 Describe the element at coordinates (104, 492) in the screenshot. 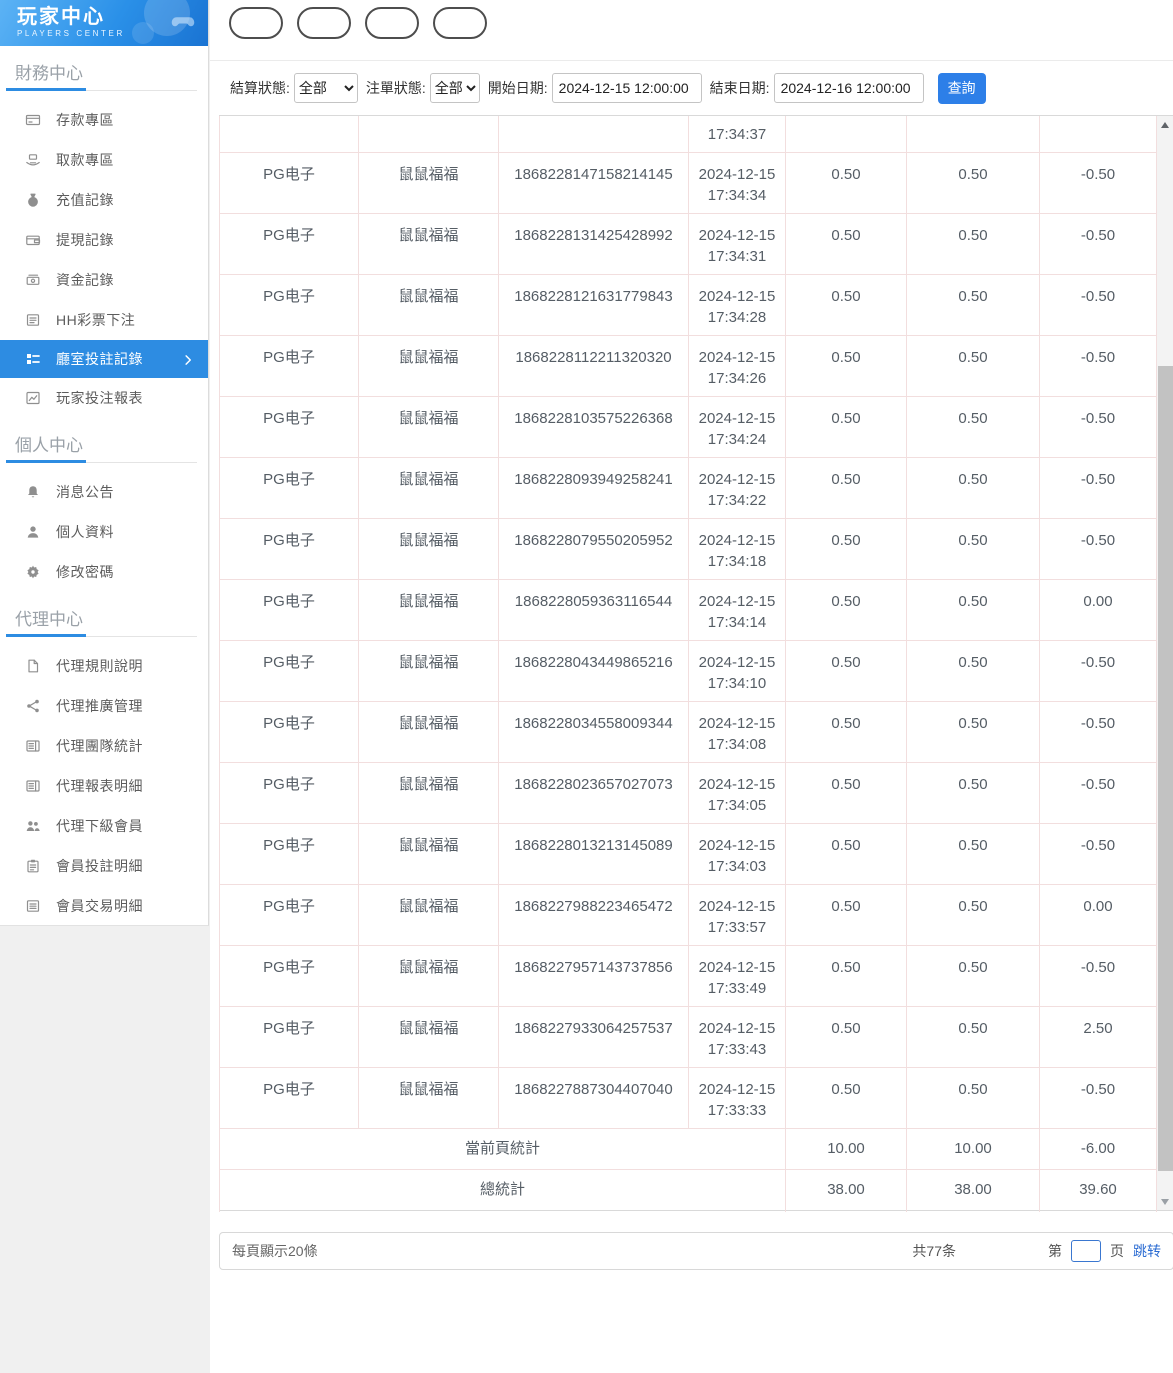

I see `sidebar-item-notice-bell: 消息公告` at that location.